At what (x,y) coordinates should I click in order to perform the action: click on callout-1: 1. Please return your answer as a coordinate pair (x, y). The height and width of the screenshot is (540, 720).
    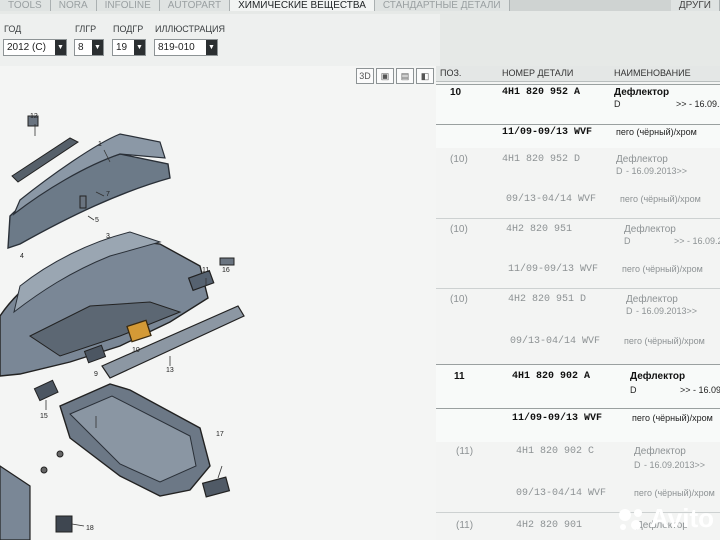
    Looking at the image, I should click on (100, 144).